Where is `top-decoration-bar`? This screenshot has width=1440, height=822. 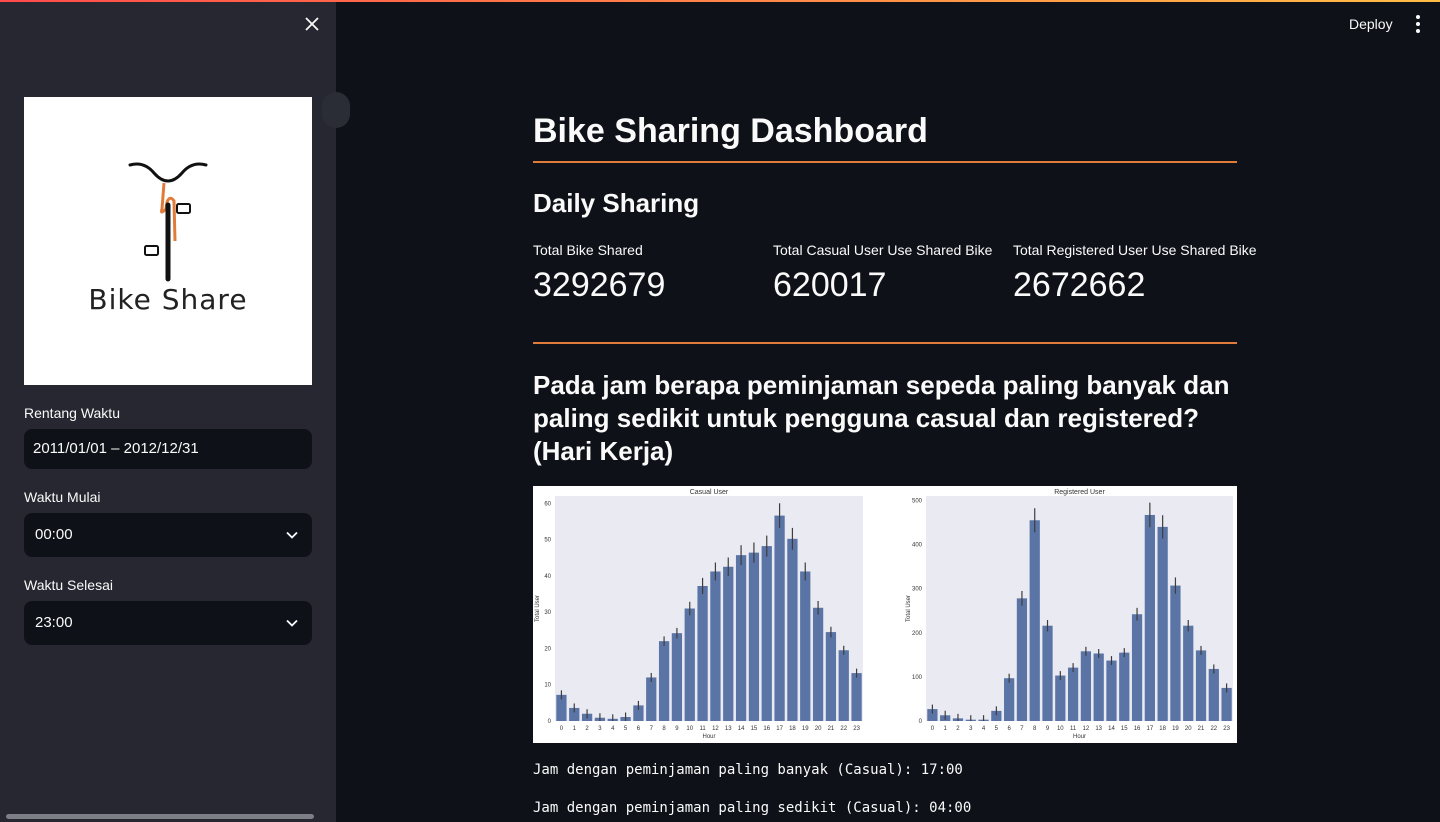
top-decoration-bar is located at coordinates (720, 1).